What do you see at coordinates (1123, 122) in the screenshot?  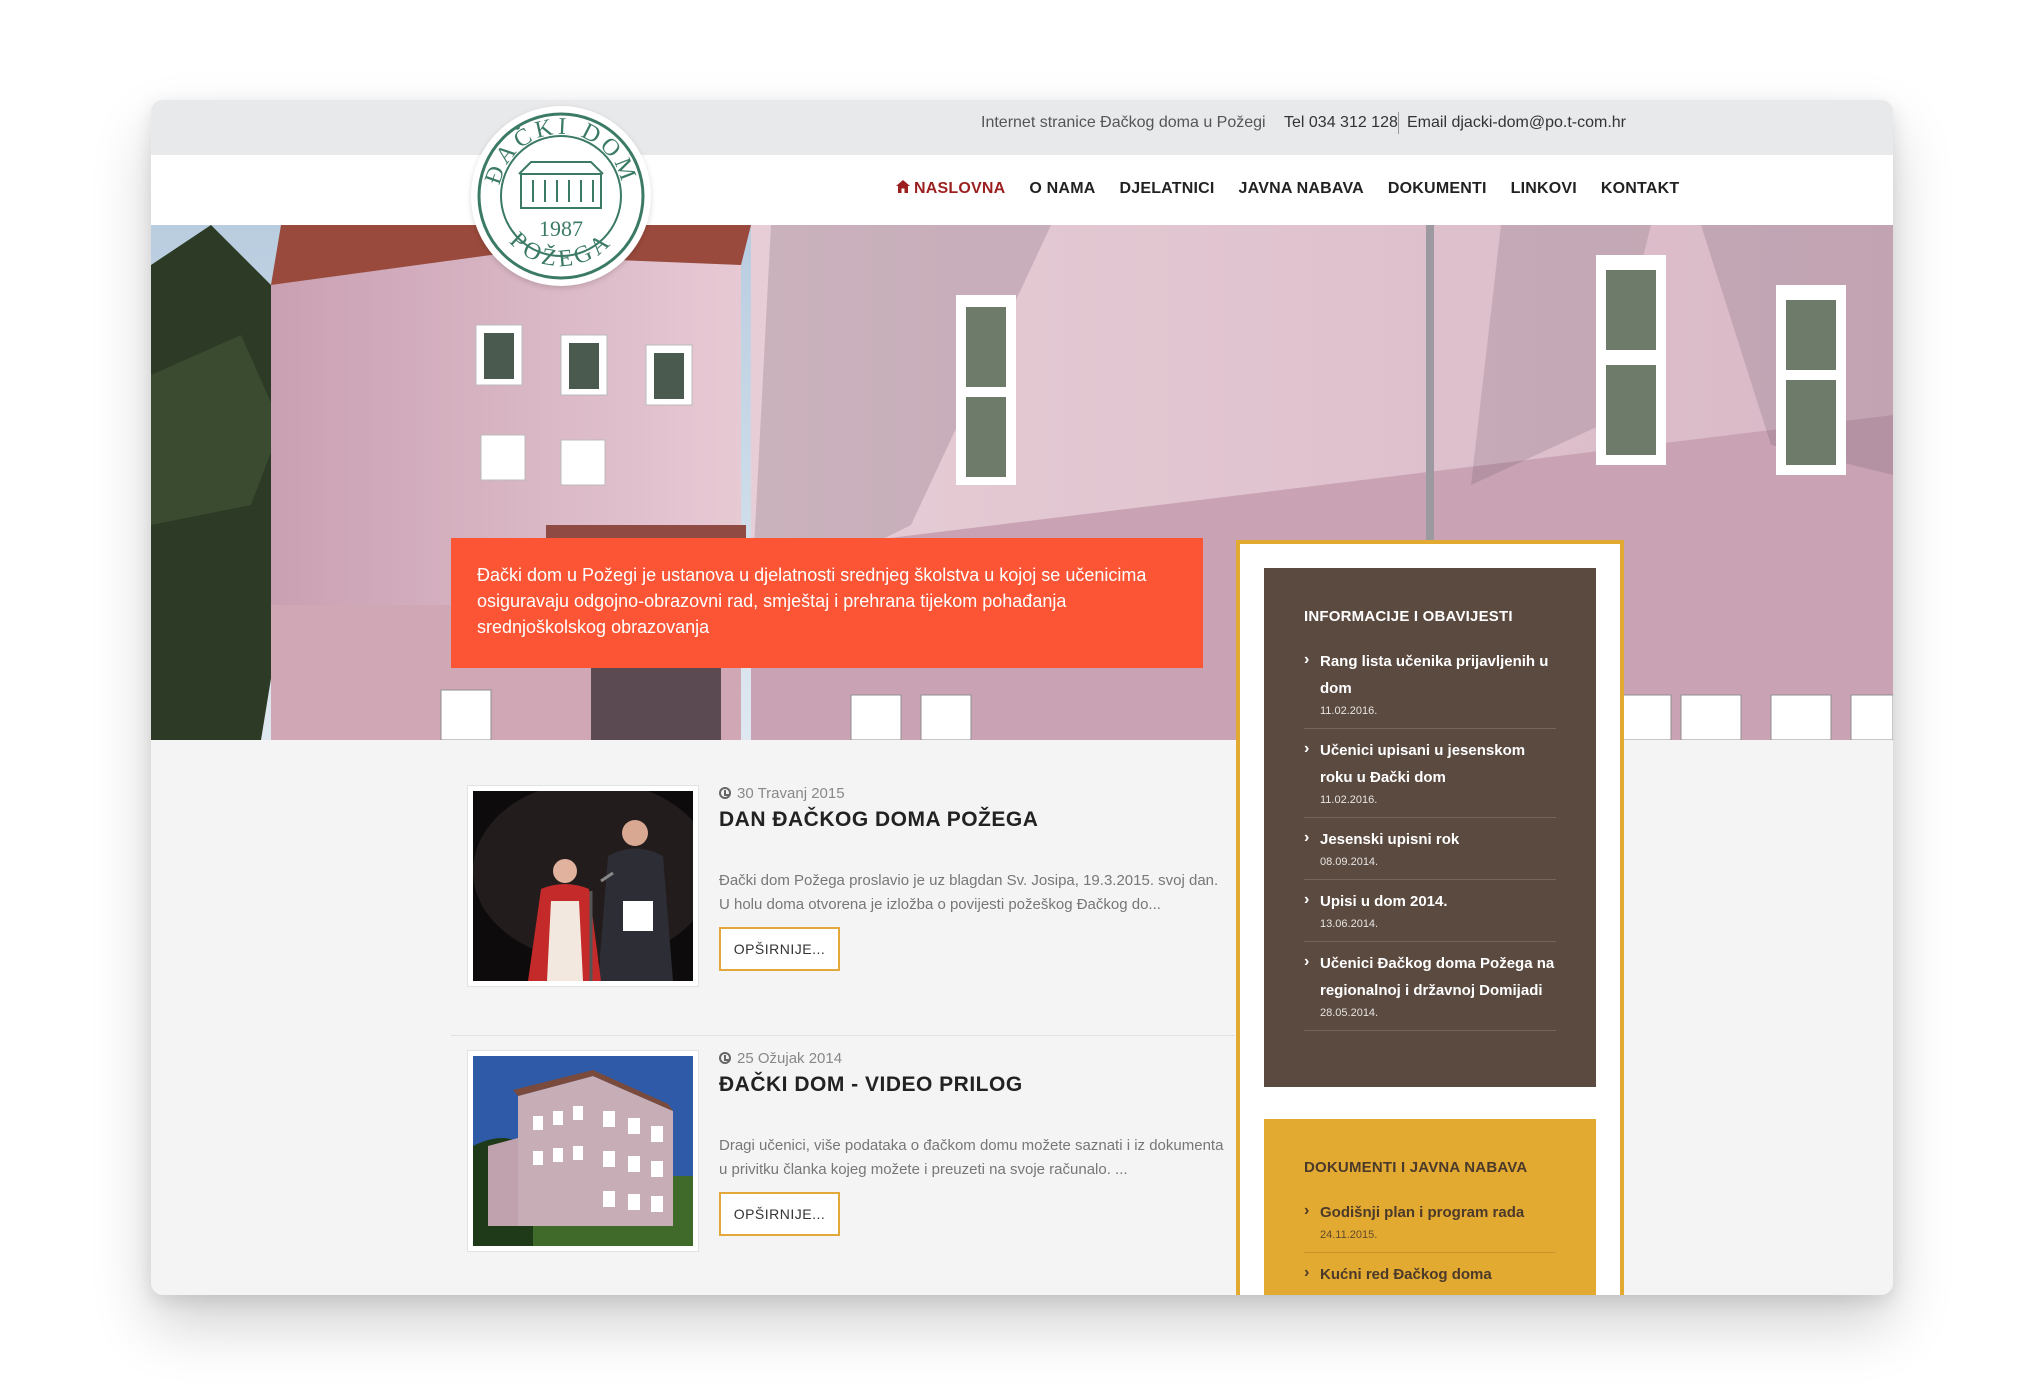 I see `site-tagline: Internet stranice Đačkog doma u Požegi` at bounding box center [1123, 122].